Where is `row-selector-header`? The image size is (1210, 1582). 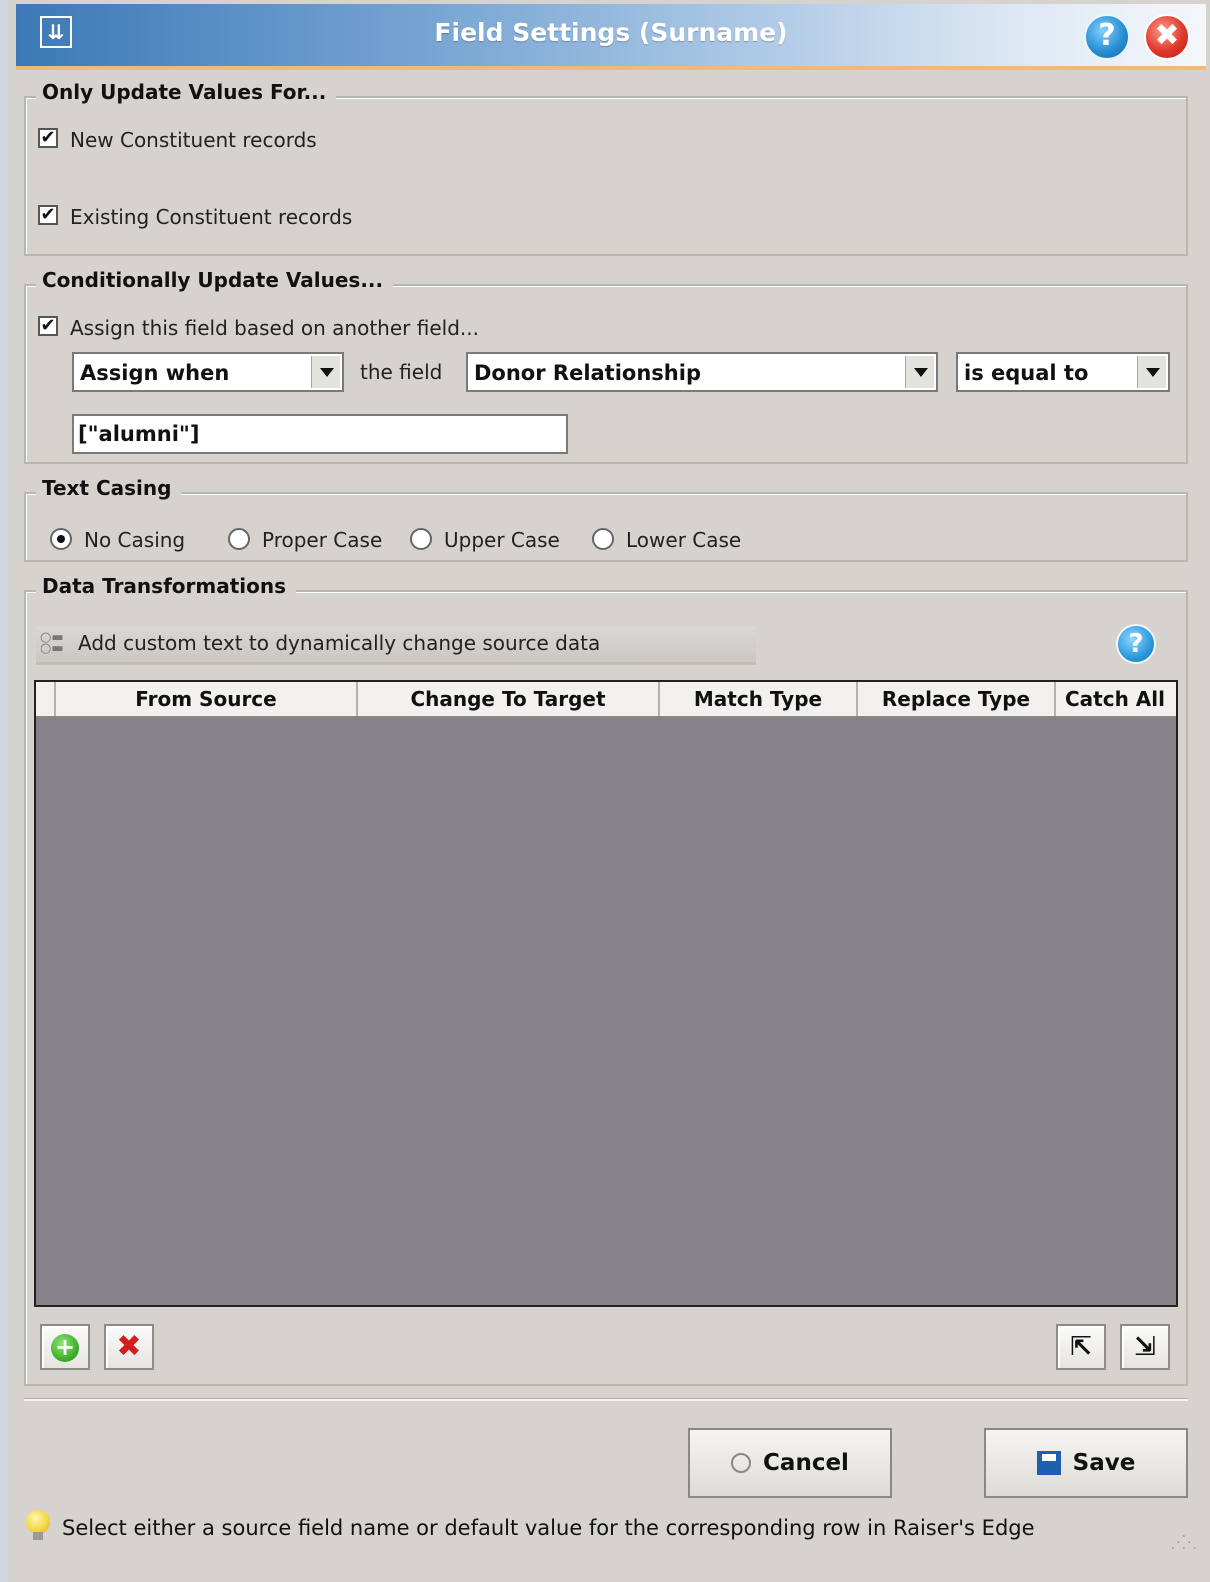 row-selector-header is located at coordinates (46, 699).